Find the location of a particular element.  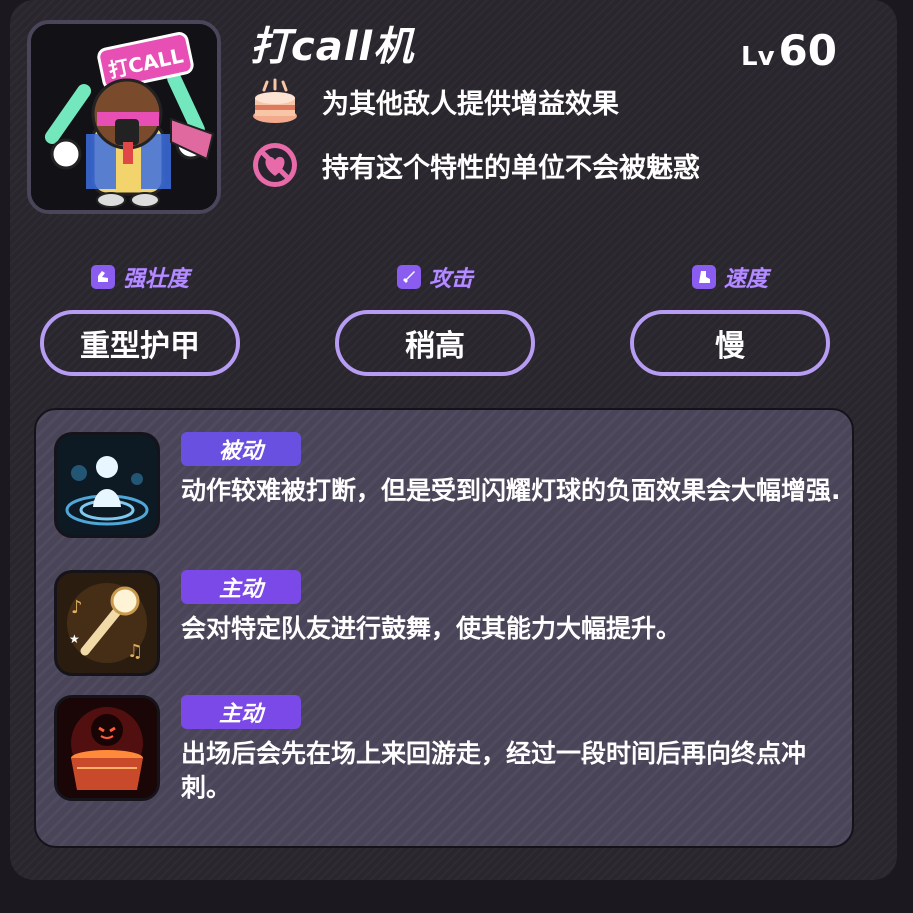

stat-toughness: 强壮度 重型护甲 is located at coordinates (140, 318).